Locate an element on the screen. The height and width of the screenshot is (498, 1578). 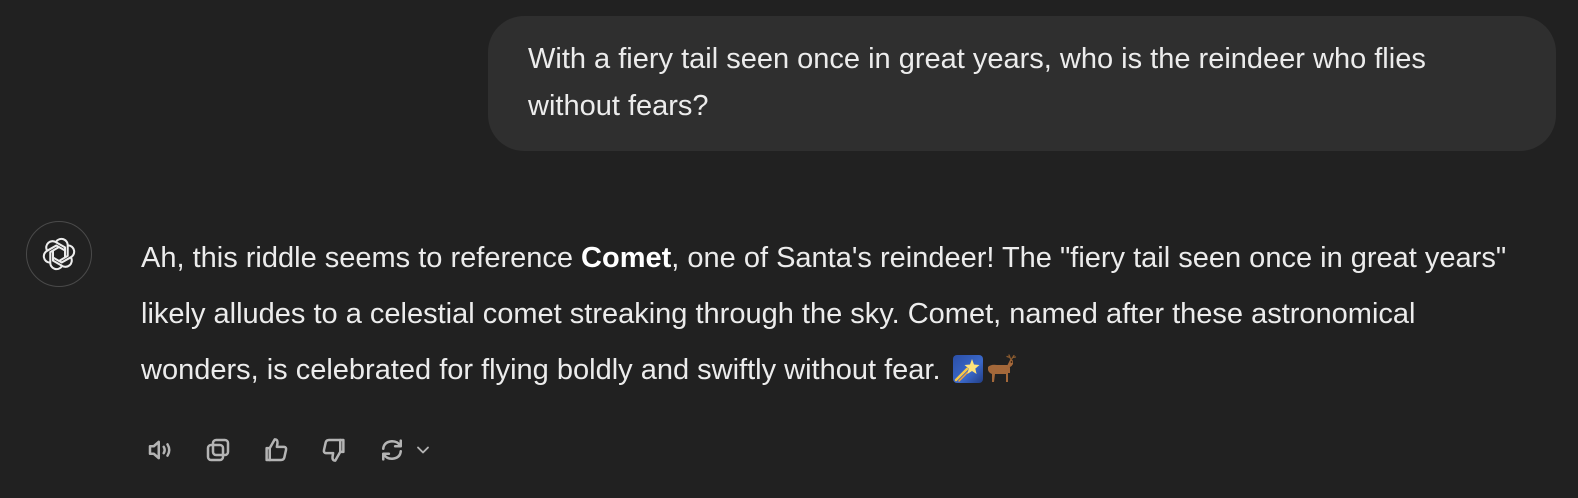
openai-logo-icon is located at coordinates (59, 254).